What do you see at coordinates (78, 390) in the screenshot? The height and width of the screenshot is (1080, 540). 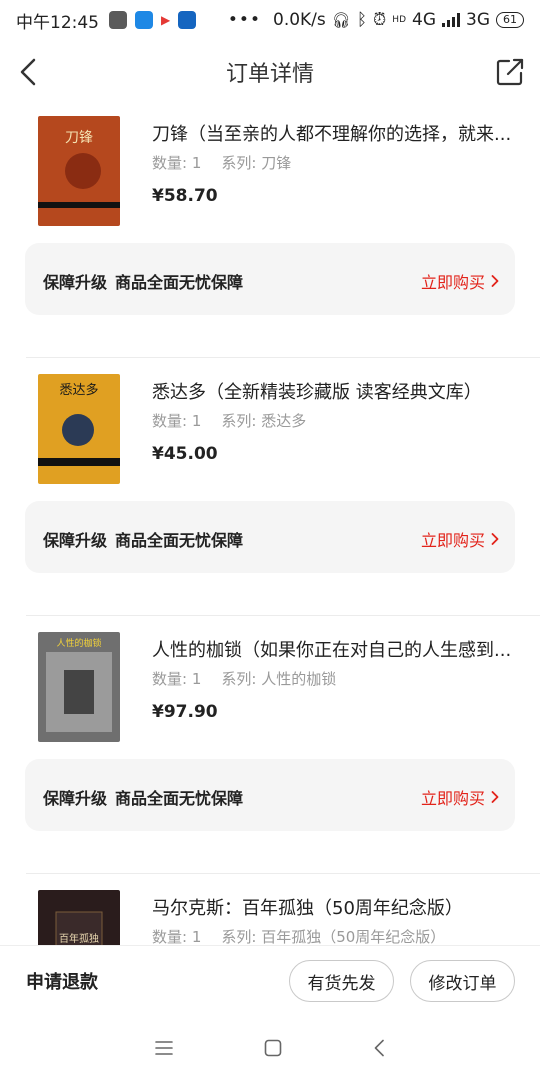 I see `svg-text: 悉达多` at bounding box center [78, 390].